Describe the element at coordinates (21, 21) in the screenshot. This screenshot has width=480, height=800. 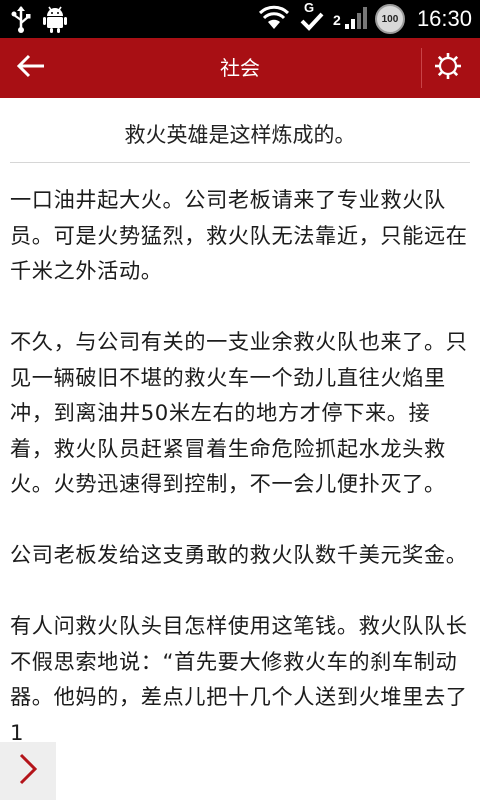
I see `usb-icon` at that location.